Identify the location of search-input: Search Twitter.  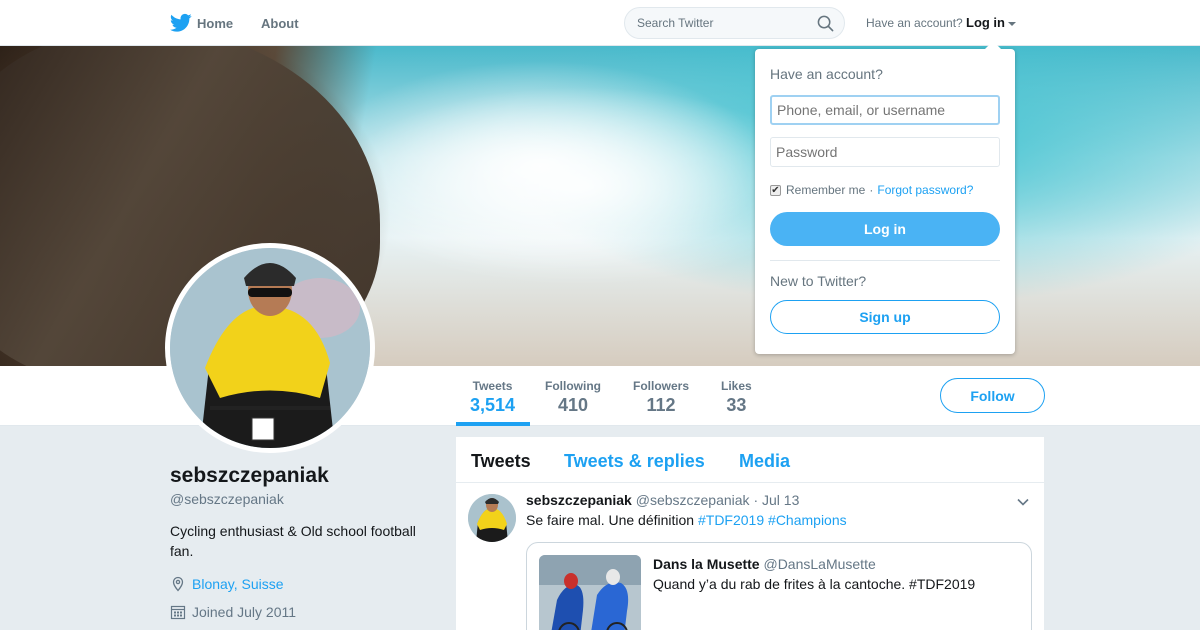
(675, 23).